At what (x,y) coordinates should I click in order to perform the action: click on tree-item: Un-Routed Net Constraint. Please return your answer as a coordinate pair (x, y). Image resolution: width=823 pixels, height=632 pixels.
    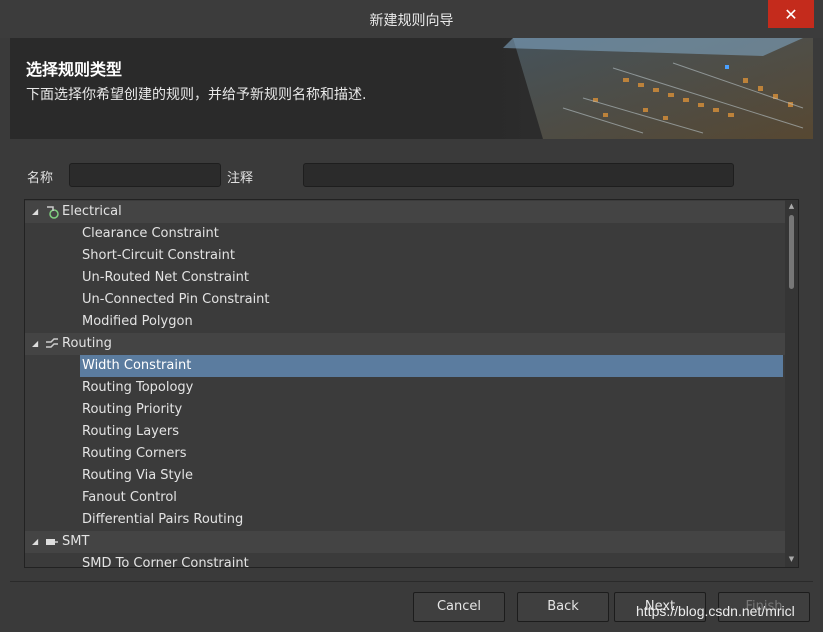
    Looking at the image, I should click on (405, 278).